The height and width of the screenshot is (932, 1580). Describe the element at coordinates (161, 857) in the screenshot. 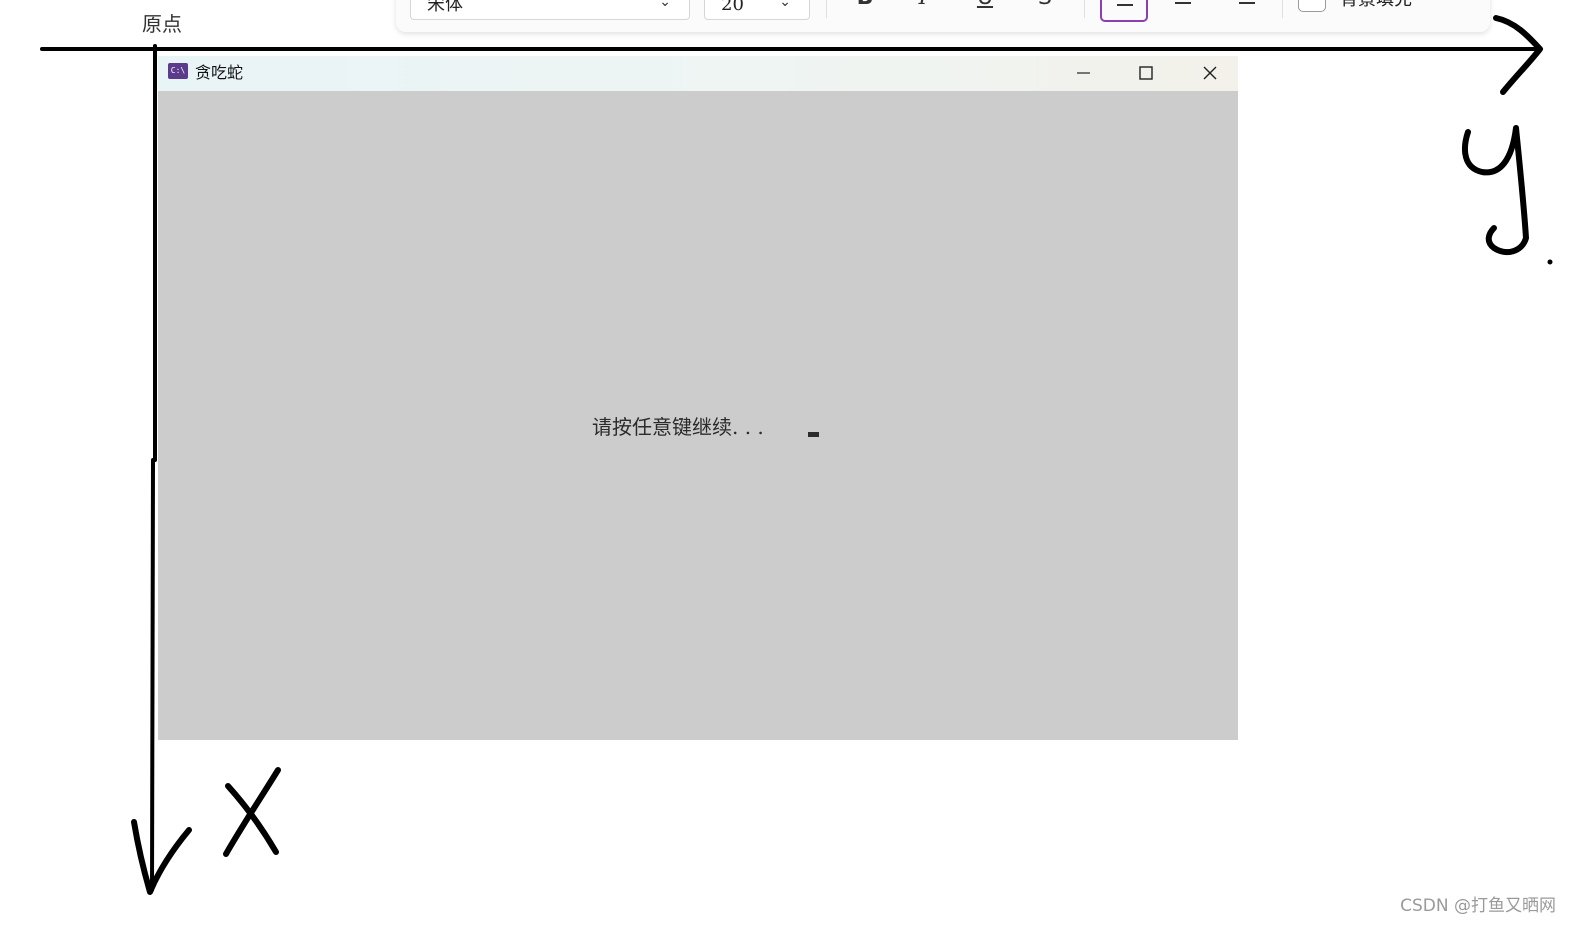

I see `vertical-axis-arrowhead` at that location.